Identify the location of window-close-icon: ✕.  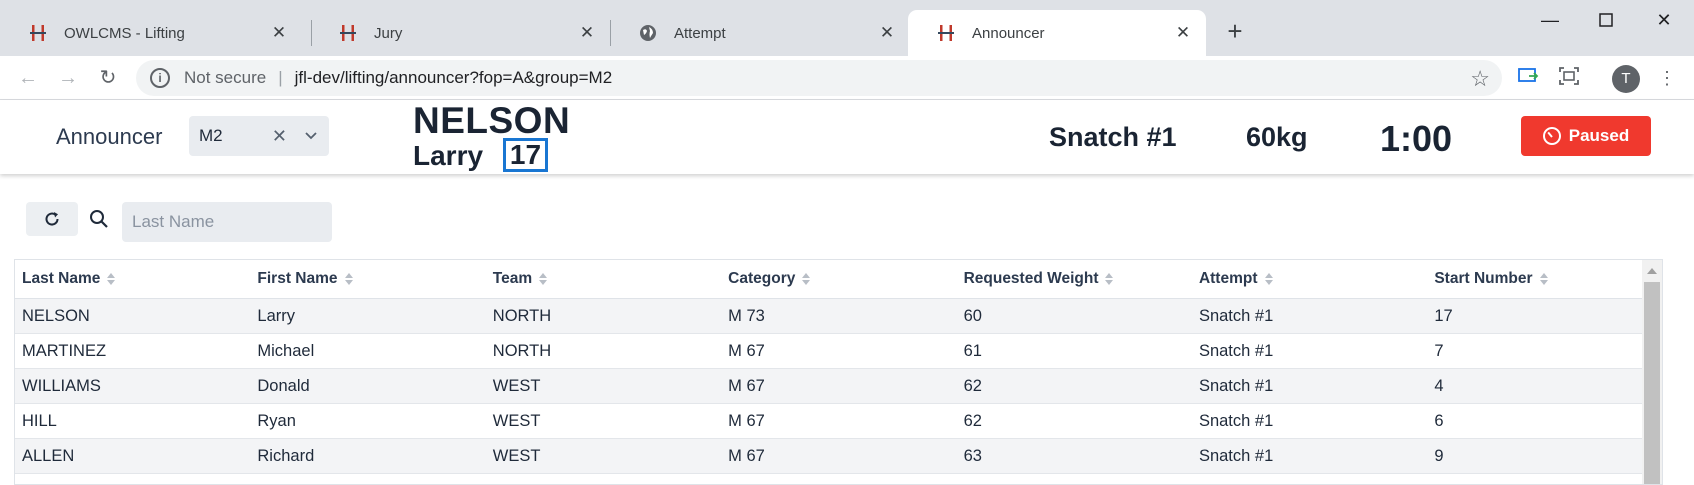
(1664, 20).